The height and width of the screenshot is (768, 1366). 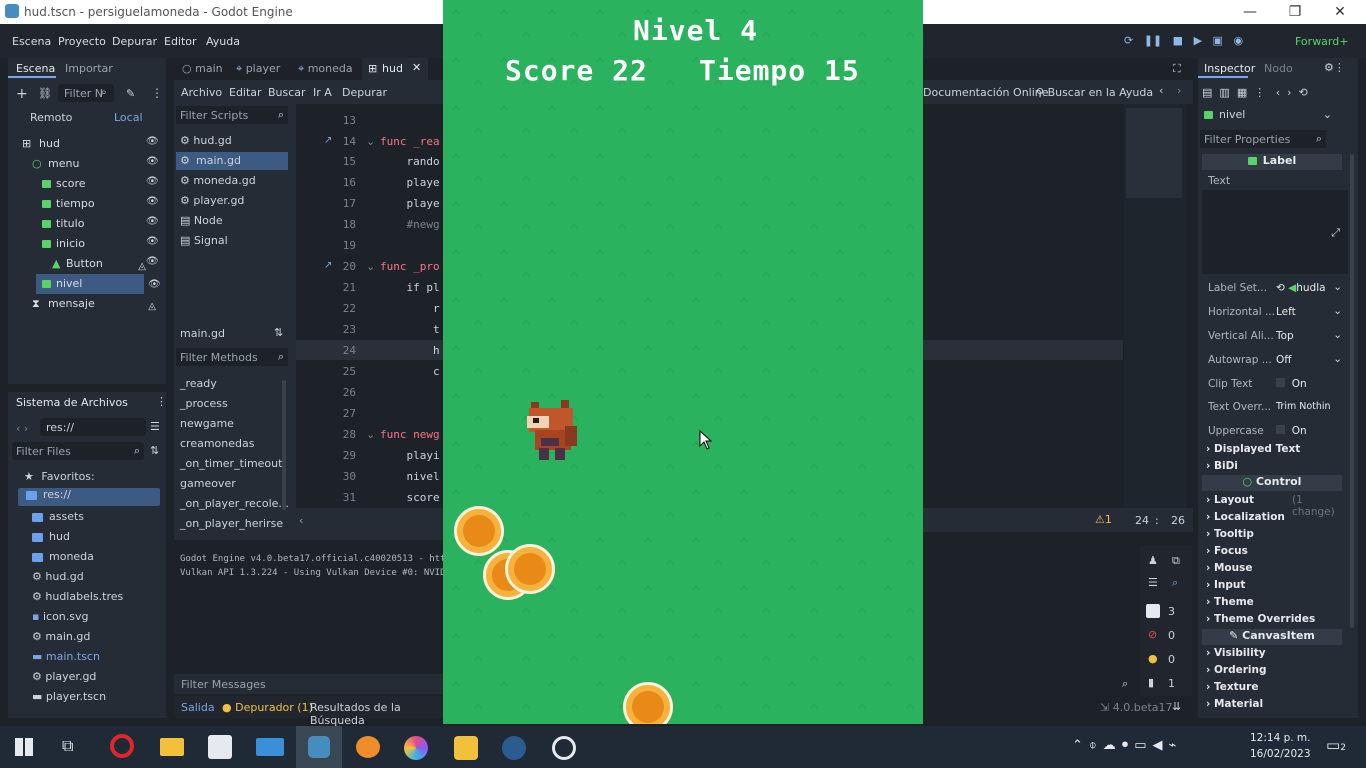 What do you see at coordinates (1151, 682) in the screenshot?
I see `message-icon: ▮` at bounding box center [1151, 682].